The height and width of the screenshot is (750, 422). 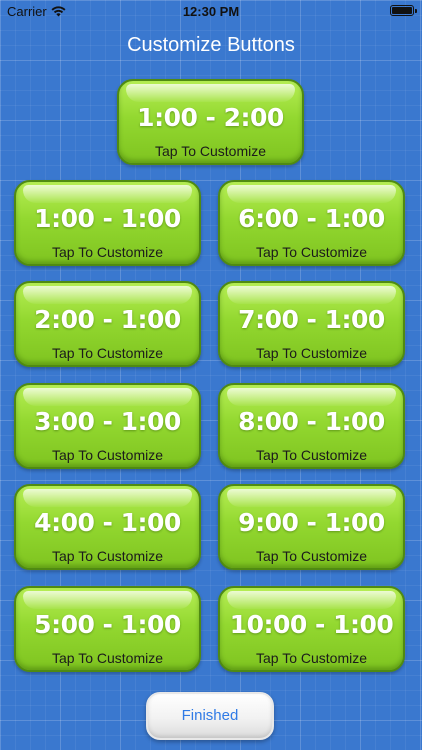 I want to click on customize-button-6: 3:00 - 1:00 Tap To Customize, so click(x=107, y=426).